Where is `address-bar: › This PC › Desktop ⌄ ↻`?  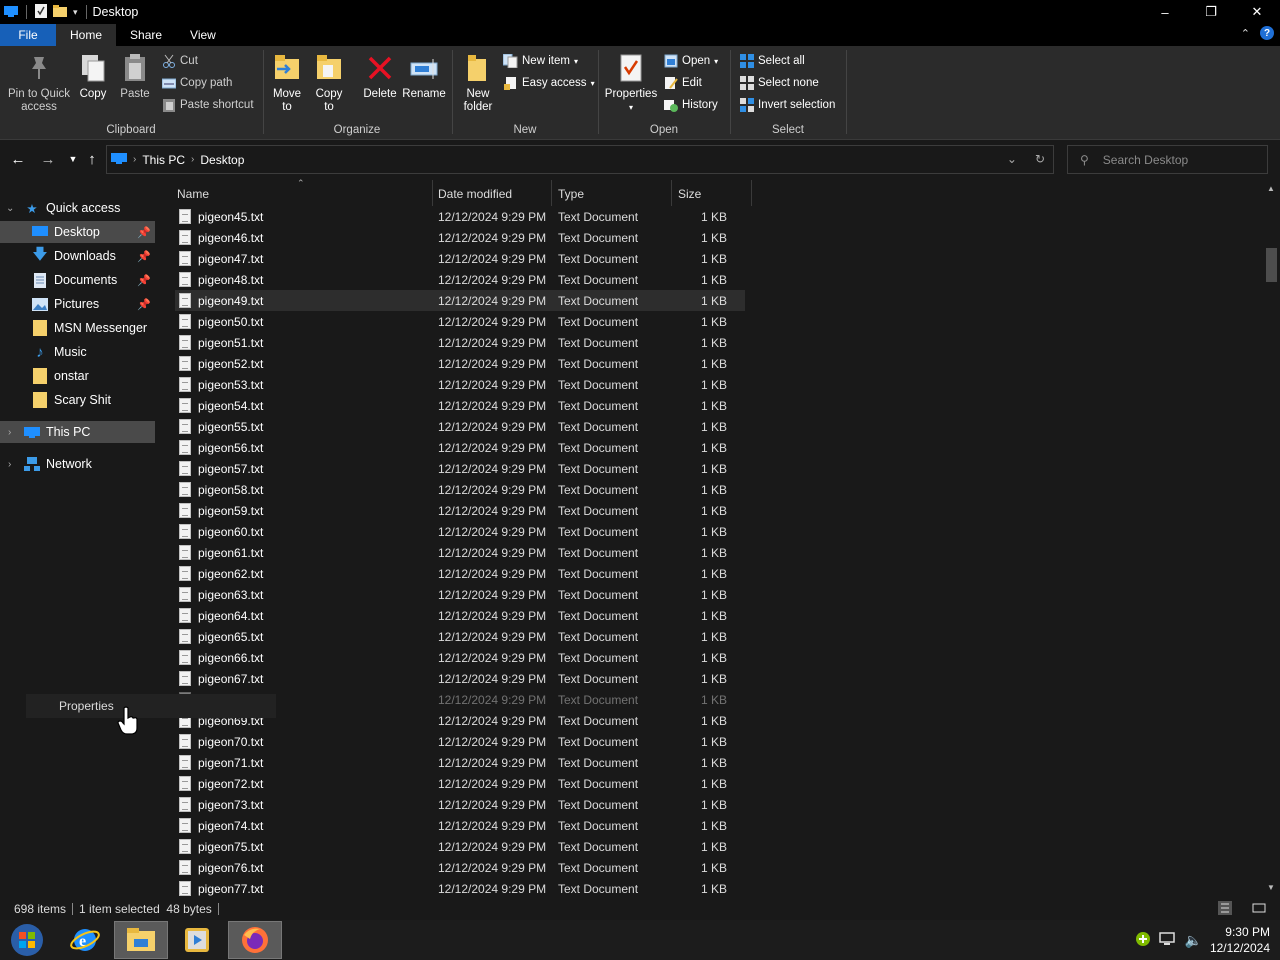 address-bar: › This PC › Desktop ⌄ ↻ is located at coordinates (580, 159).